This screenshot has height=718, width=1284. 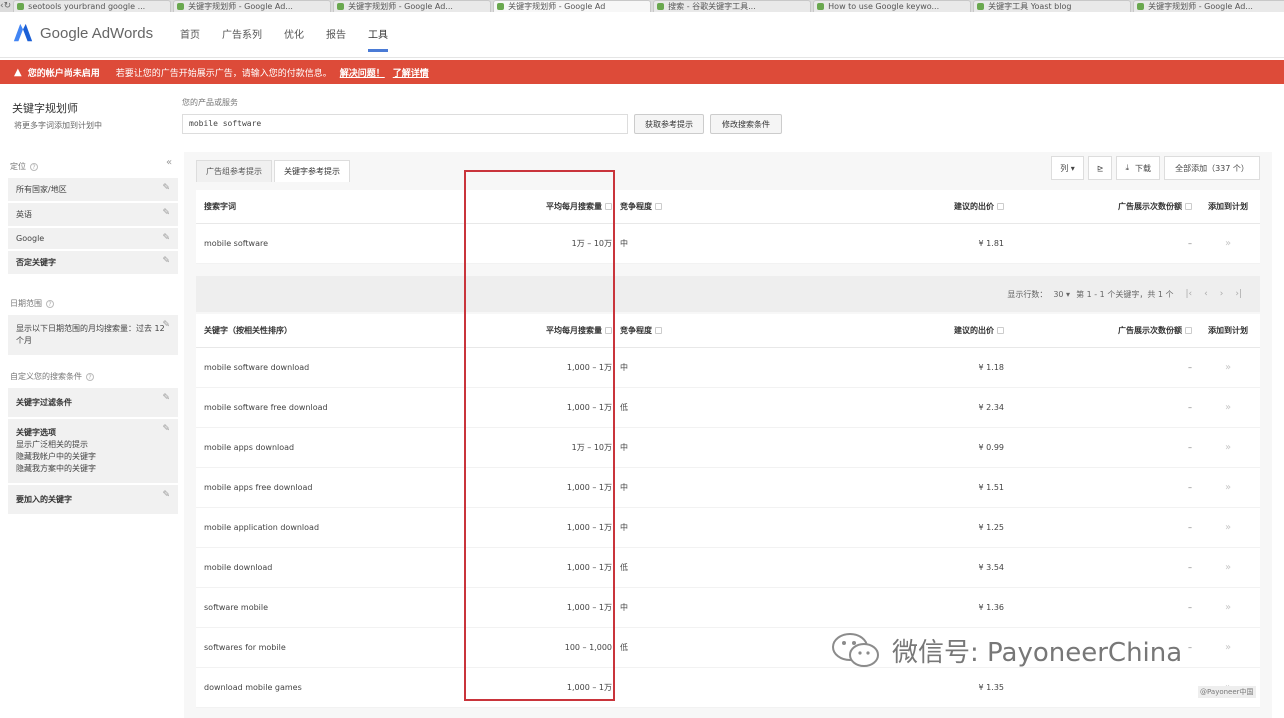 What do you see at coordinates (1222, 294) in the screenshot?
I see `next-page-icon: ›` at bounding box center [1222, 294].